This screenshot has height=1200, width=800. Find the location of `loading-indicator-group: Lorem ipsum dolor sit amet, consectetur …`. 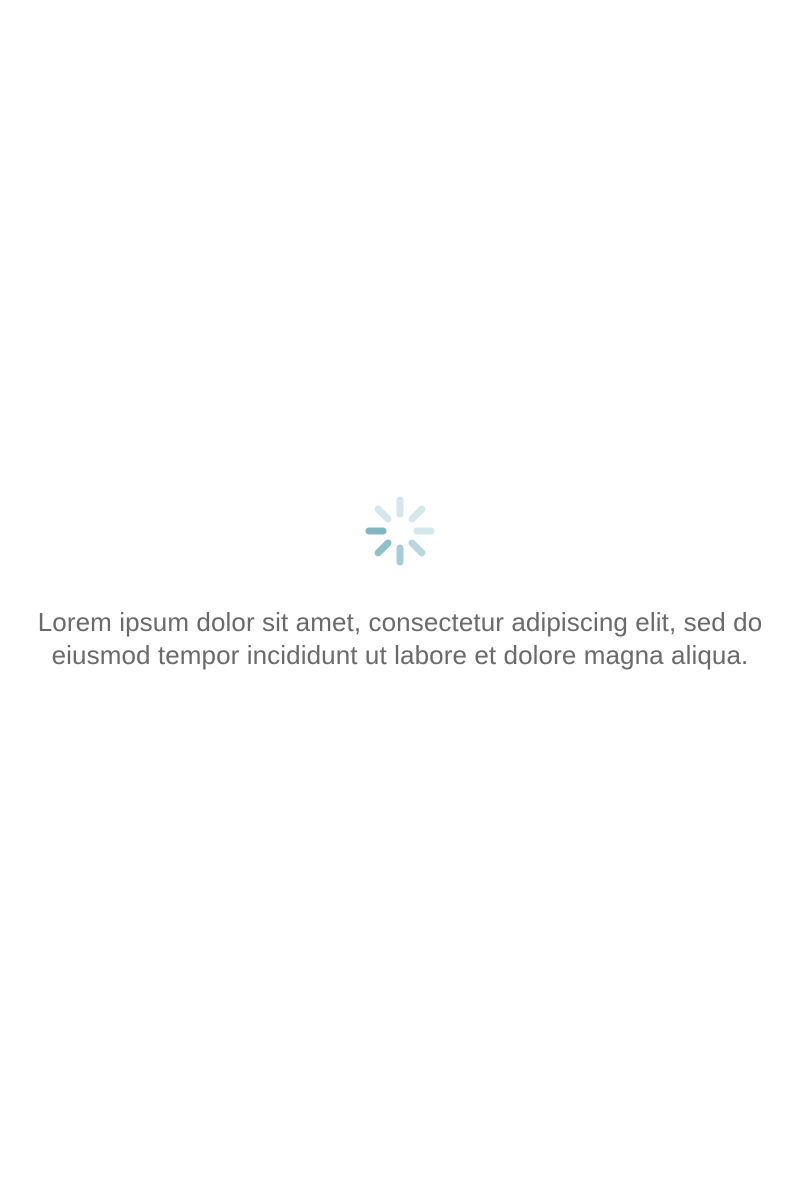

loading-indicator-group: Lorem ipsum dolor sit amet, consectetur … is located at coordinates (400, 583).